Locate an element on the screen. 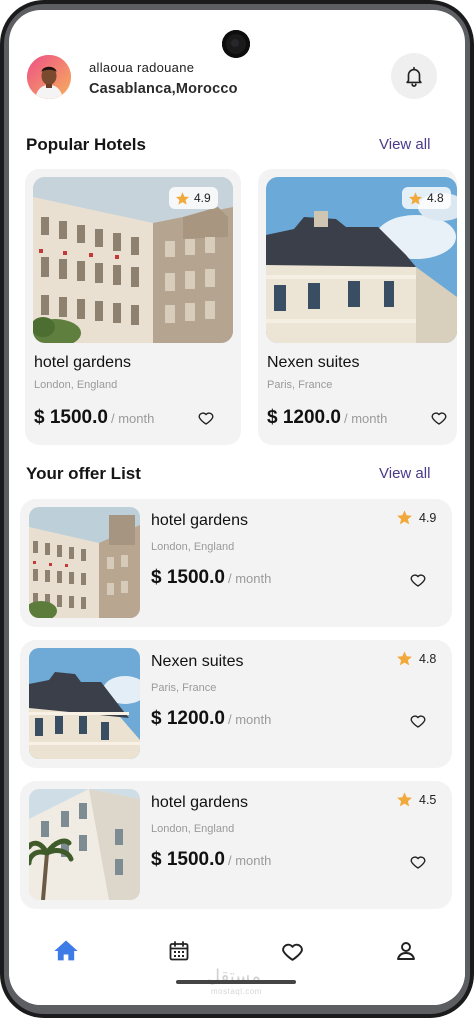 This screenshot has height=1018, width=474. calendar-icon is located at coordinates (179, 951).